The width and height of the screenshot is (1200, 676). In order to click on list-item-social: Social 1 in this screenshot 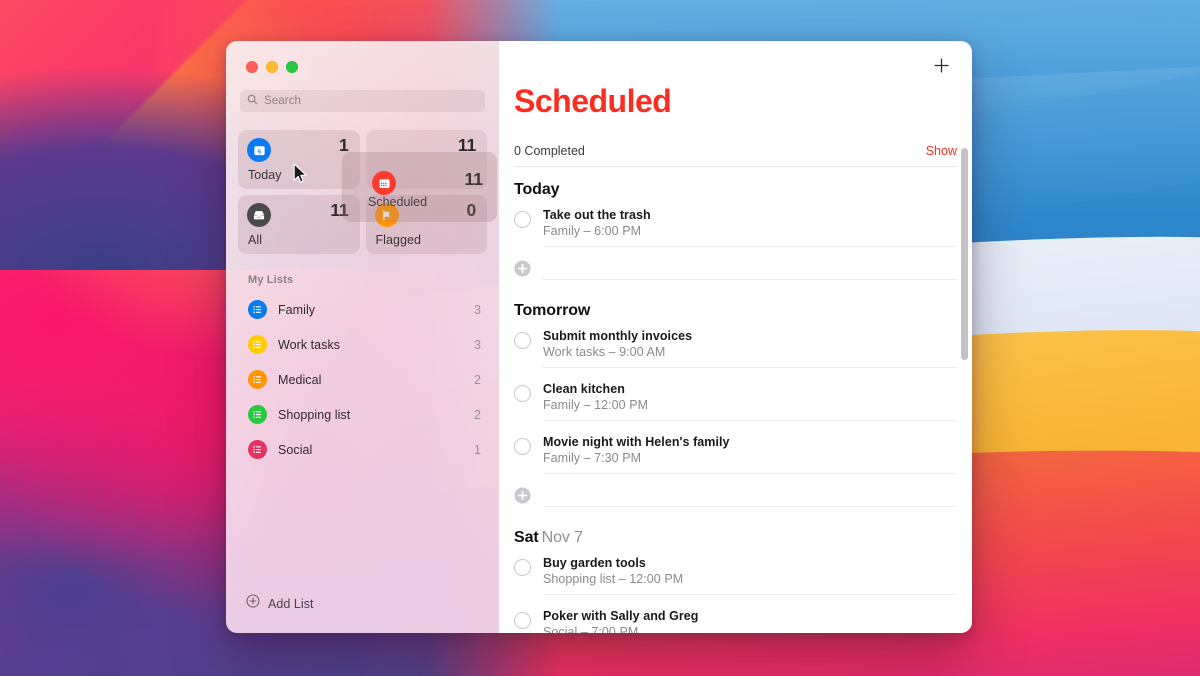, I will do `click(362, 449)`.